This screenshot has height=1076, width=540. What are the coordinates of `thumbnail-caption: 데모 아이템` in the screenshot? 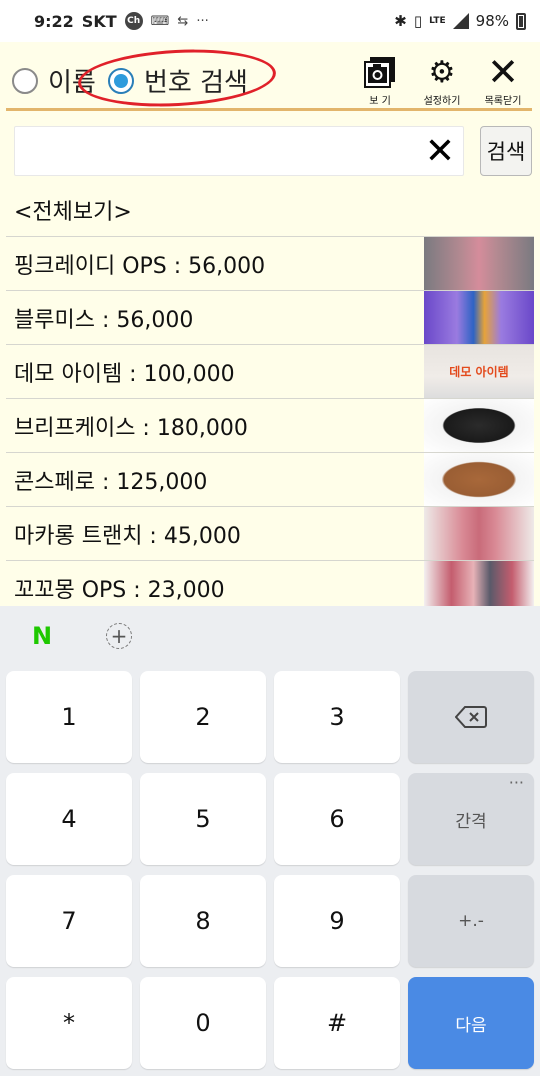 It's located at (479, 372).